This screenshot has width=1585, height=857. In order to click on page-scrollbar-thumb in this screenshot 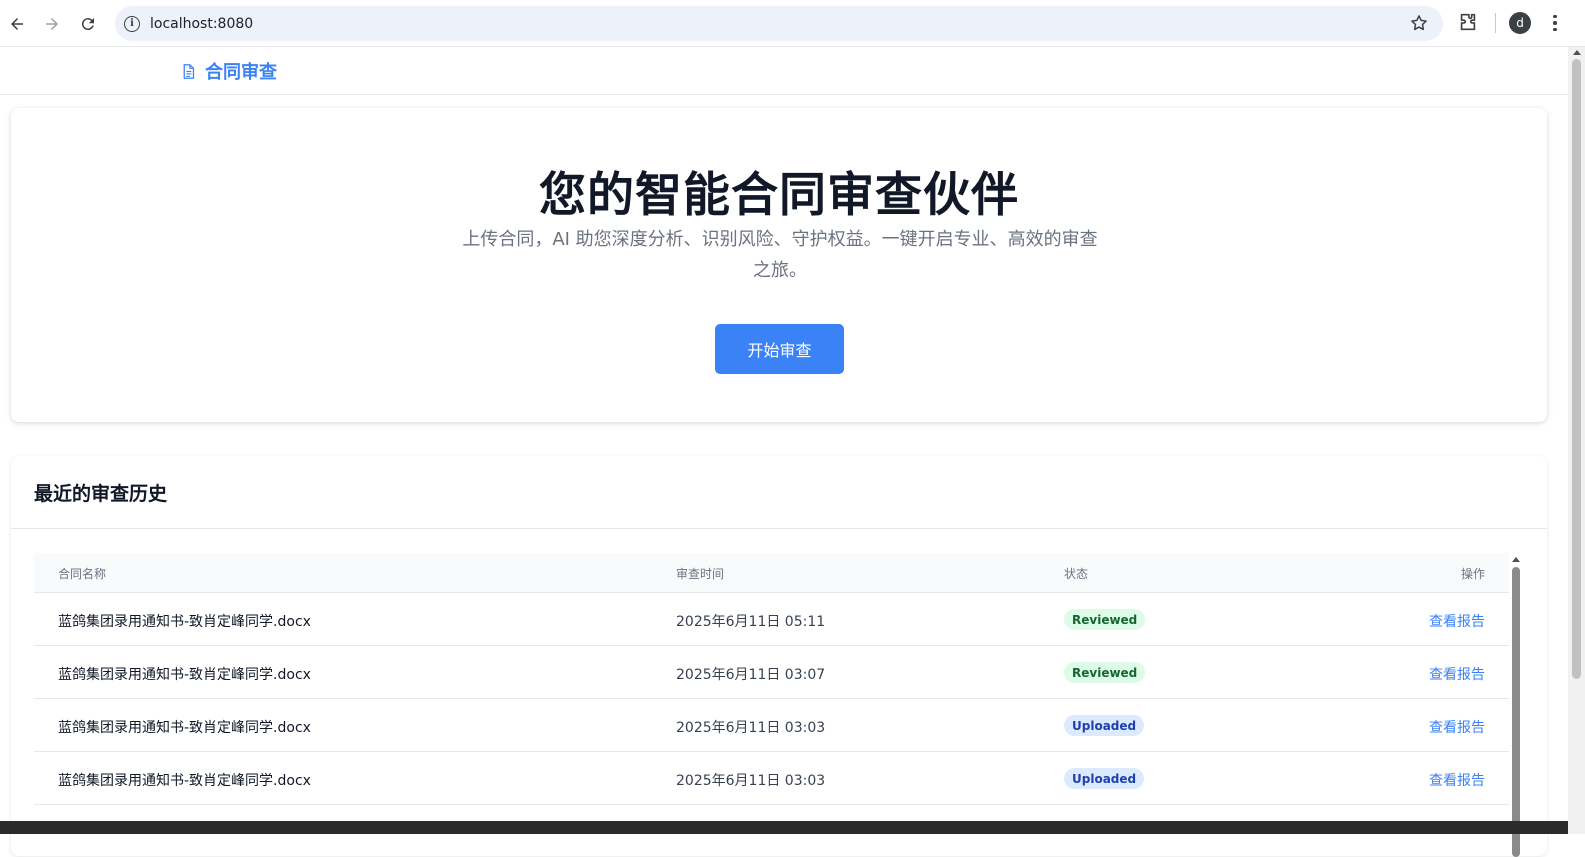, I will do `click(1576, 369)`.